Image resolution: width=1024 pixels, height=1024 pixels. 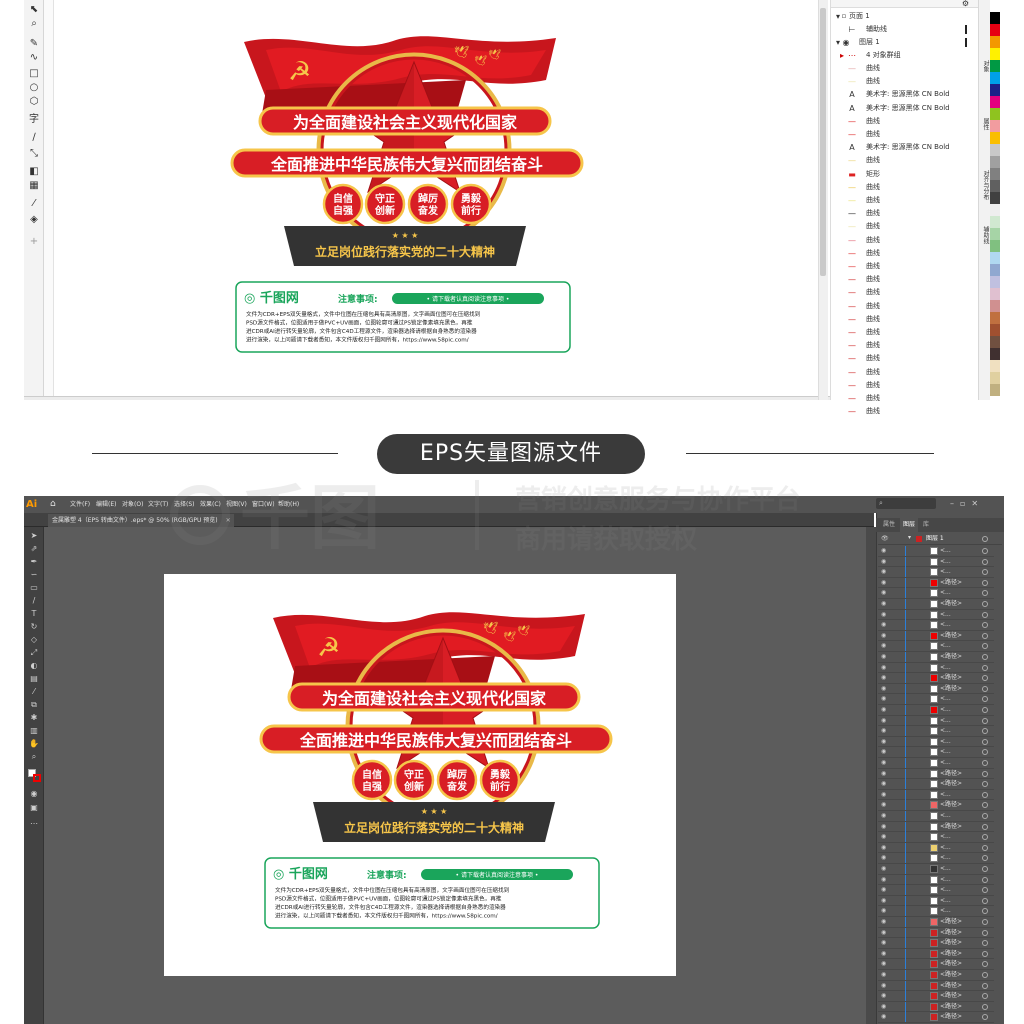 What do you see at coordinates (871, 775) in the screenshot?
I see `workspace-scrollbar` at bounding box center [871, 775].